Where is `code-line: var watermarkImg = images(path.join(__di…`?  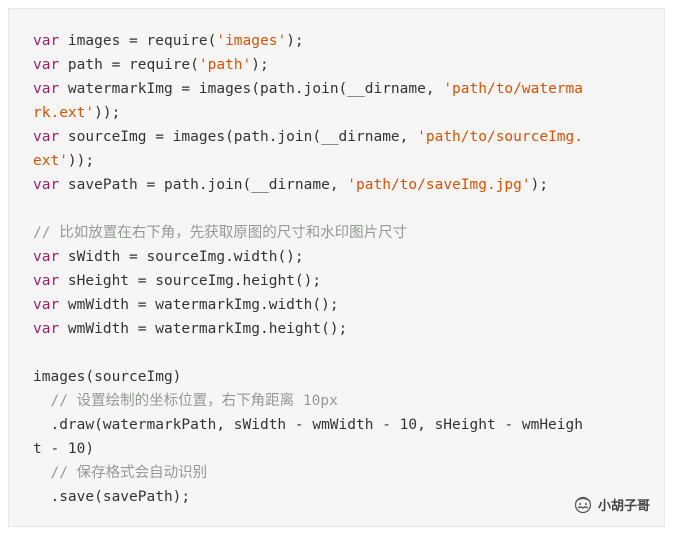
code-line: var watermarkImg = images(path.join(__di… is located at coordinates (340, 89).